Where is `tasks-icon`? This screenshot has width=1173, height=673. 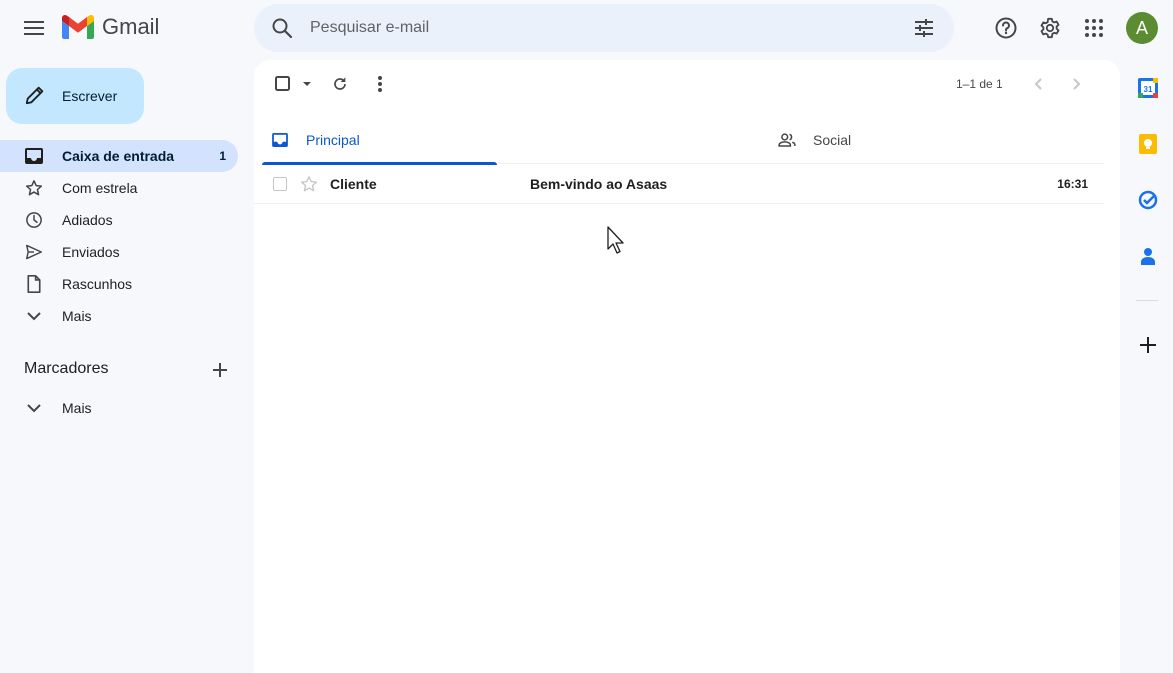
tasks-icon is located at coordinates (1148, 200).